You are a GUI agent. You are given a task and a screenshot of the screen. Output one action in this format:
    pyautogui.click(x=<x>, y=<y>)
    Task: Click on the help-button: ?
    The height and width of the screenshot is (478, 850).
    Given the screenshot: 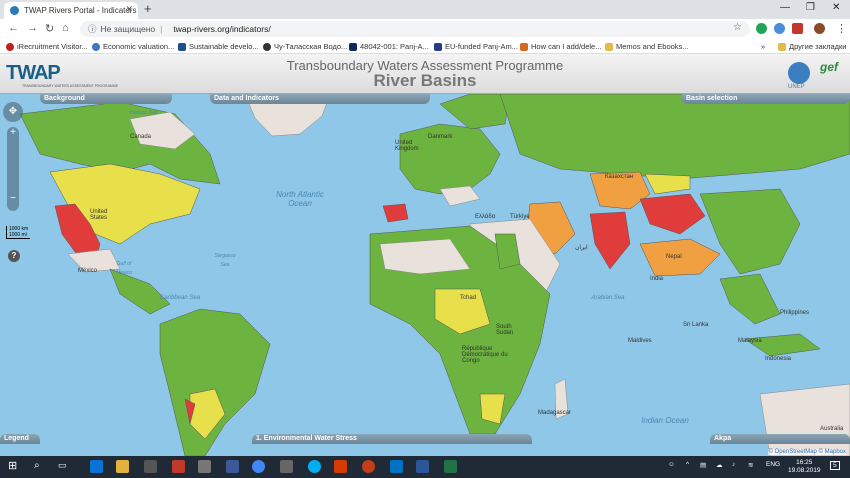 What is the action you would take?
    pyautogui.click(x=14, y=256)
    